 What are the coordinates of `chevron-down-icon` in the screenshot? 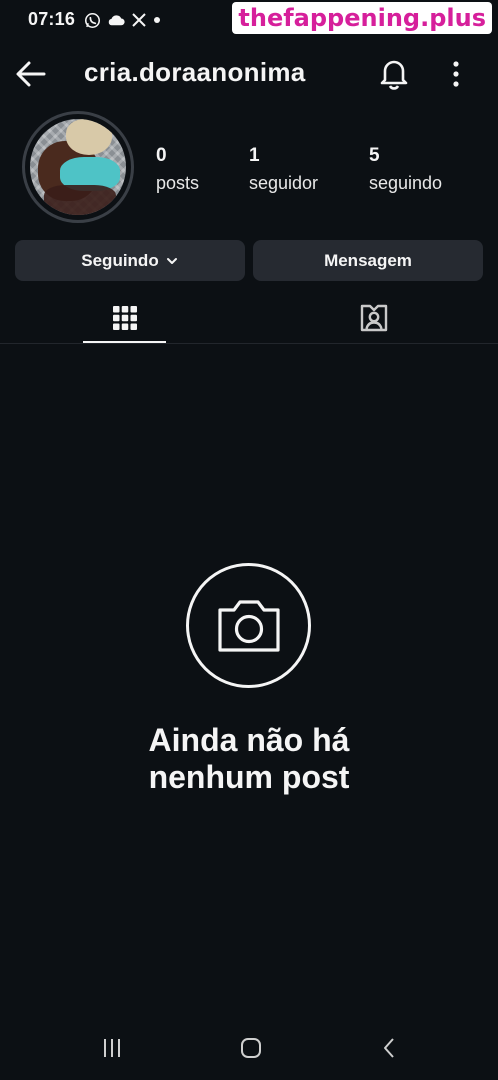 It's located at (171, 260).